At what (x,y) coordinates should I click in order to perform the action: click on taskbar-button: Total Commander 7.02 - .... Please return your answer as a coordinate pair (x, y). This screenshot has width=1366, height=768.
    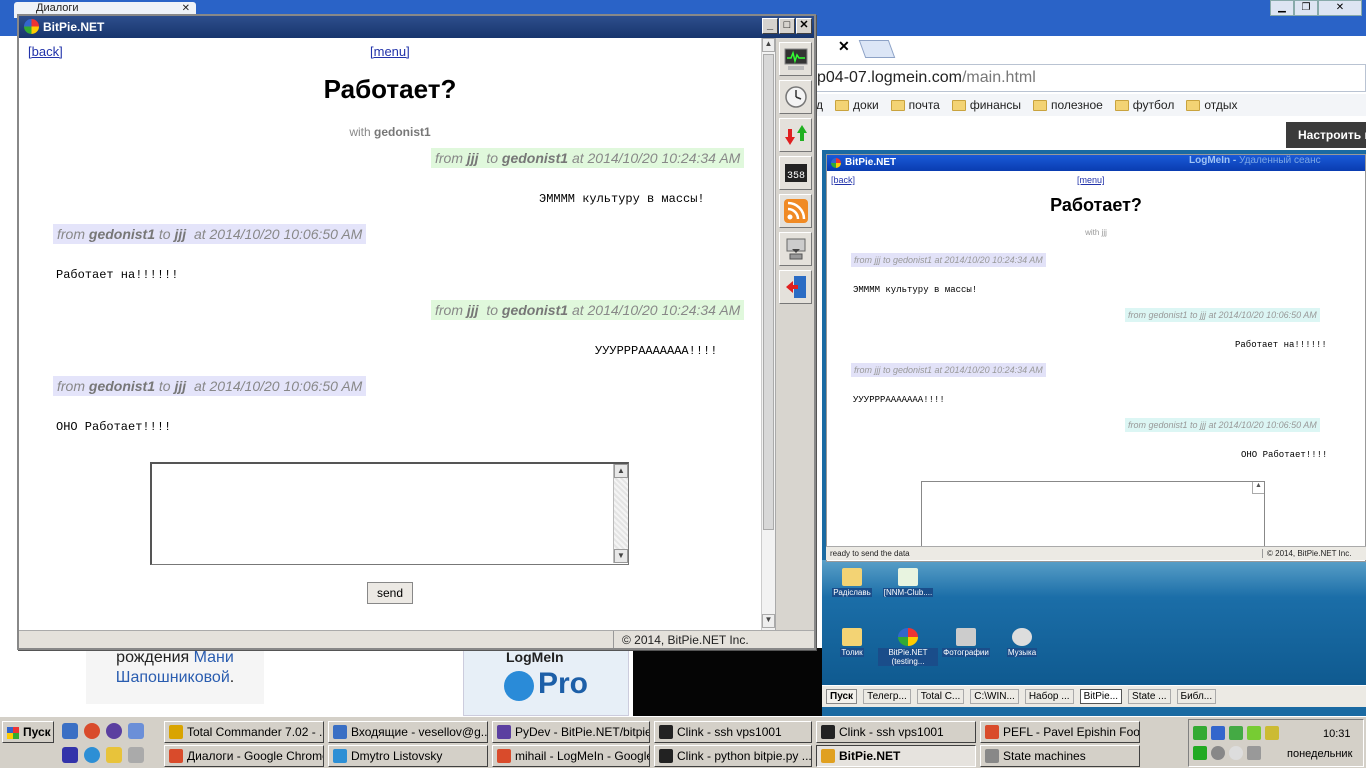
    Looking at the image, I should click on (244, 732).